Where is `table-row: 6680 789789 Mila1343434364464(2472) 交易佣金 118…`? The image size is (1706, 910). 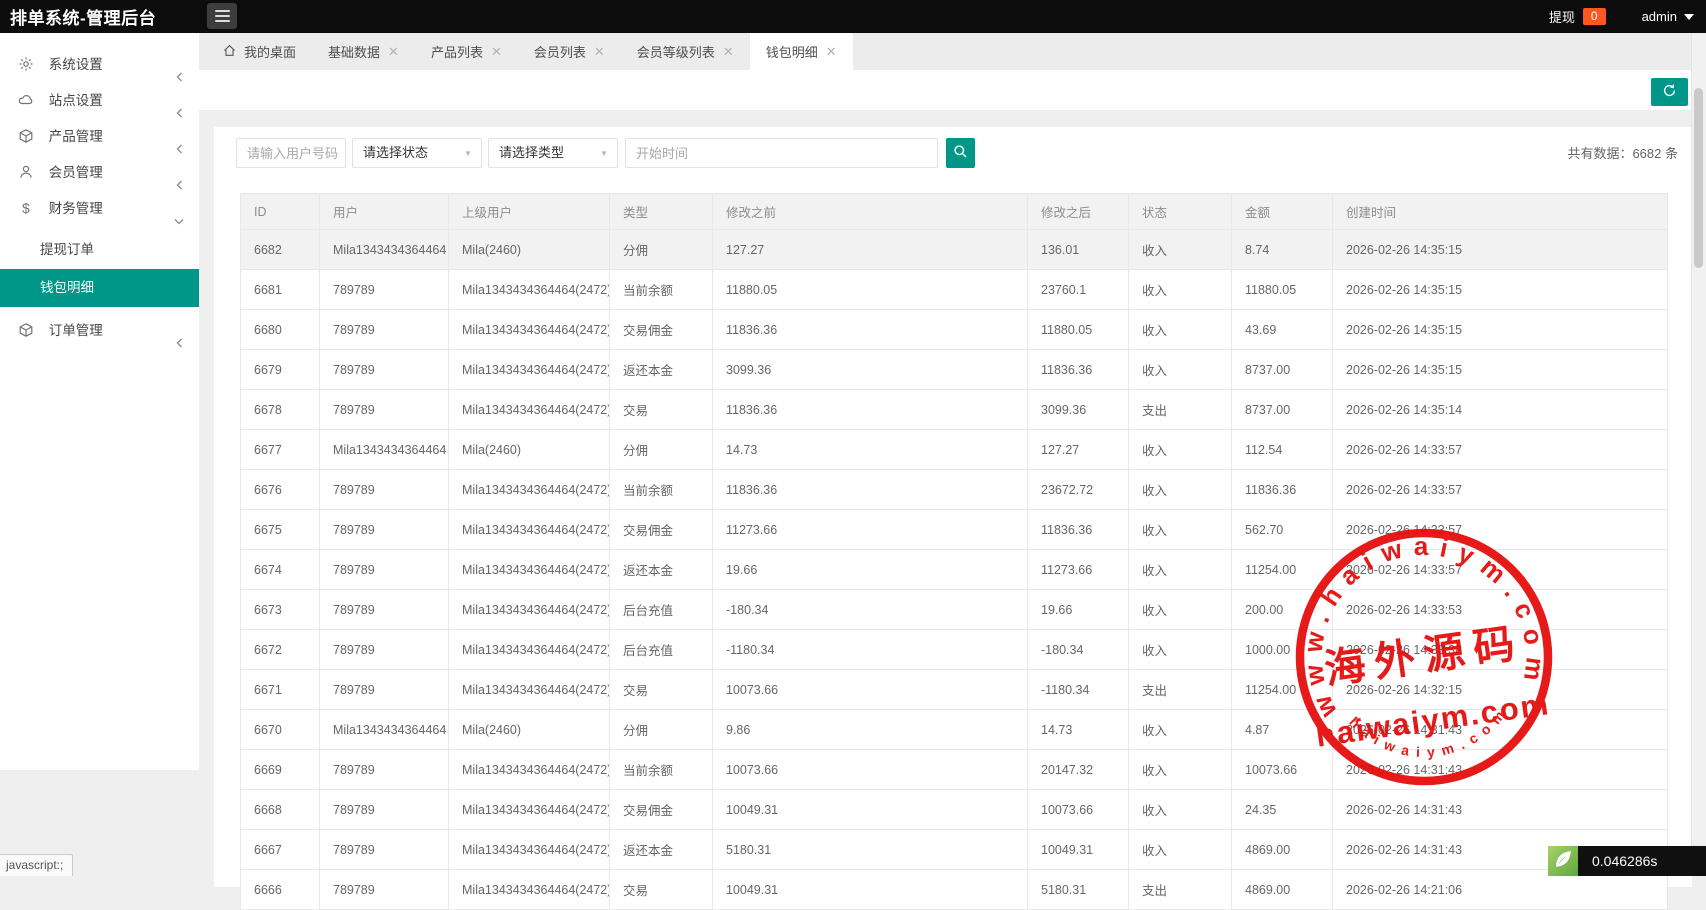 table-row: 6680 789789 Mila1343434364464(2472) 交易佣金 118… is located at coordinates (954, 329).